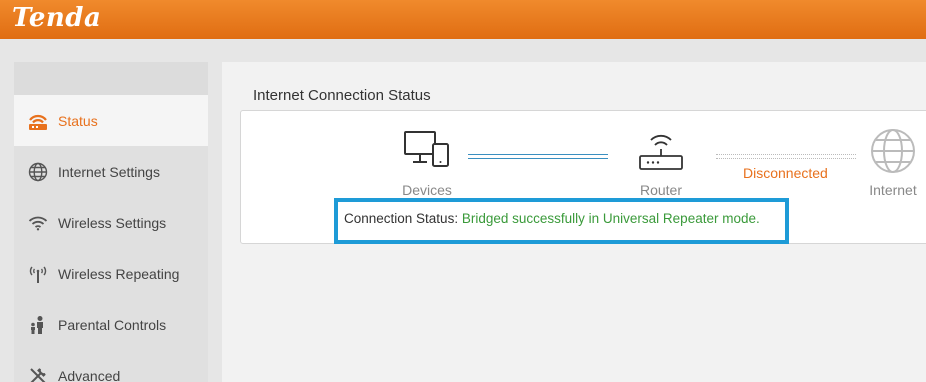 This screenshot has width=926, height=382. What do you see at coordinates (119, 273) in the screenshot?
I see `sidebar-item-label: Wireless Repeating` at bounding box center [119, 273].